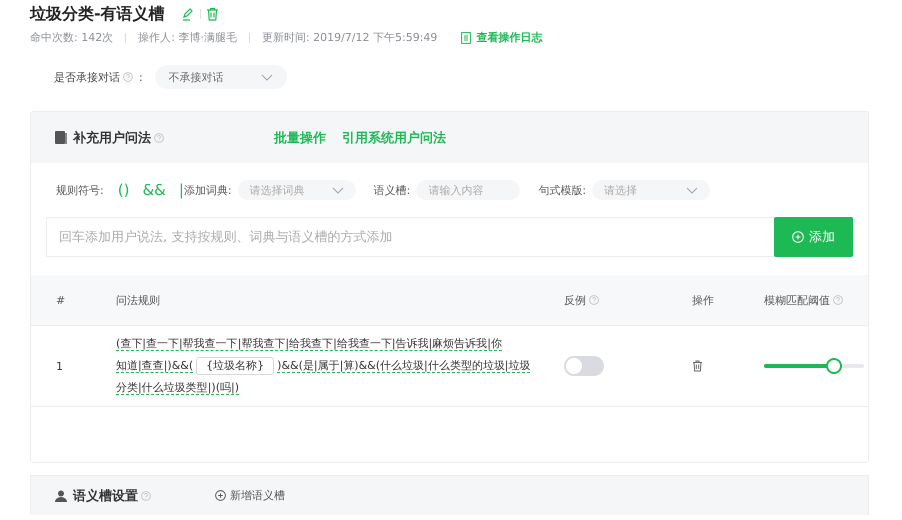 This screenshot has width=902, height=520. Describe the element at coordinates (187, 37) in the screenshot. I see `meta-text: 操作人: 李博·满腿毛` at that location.